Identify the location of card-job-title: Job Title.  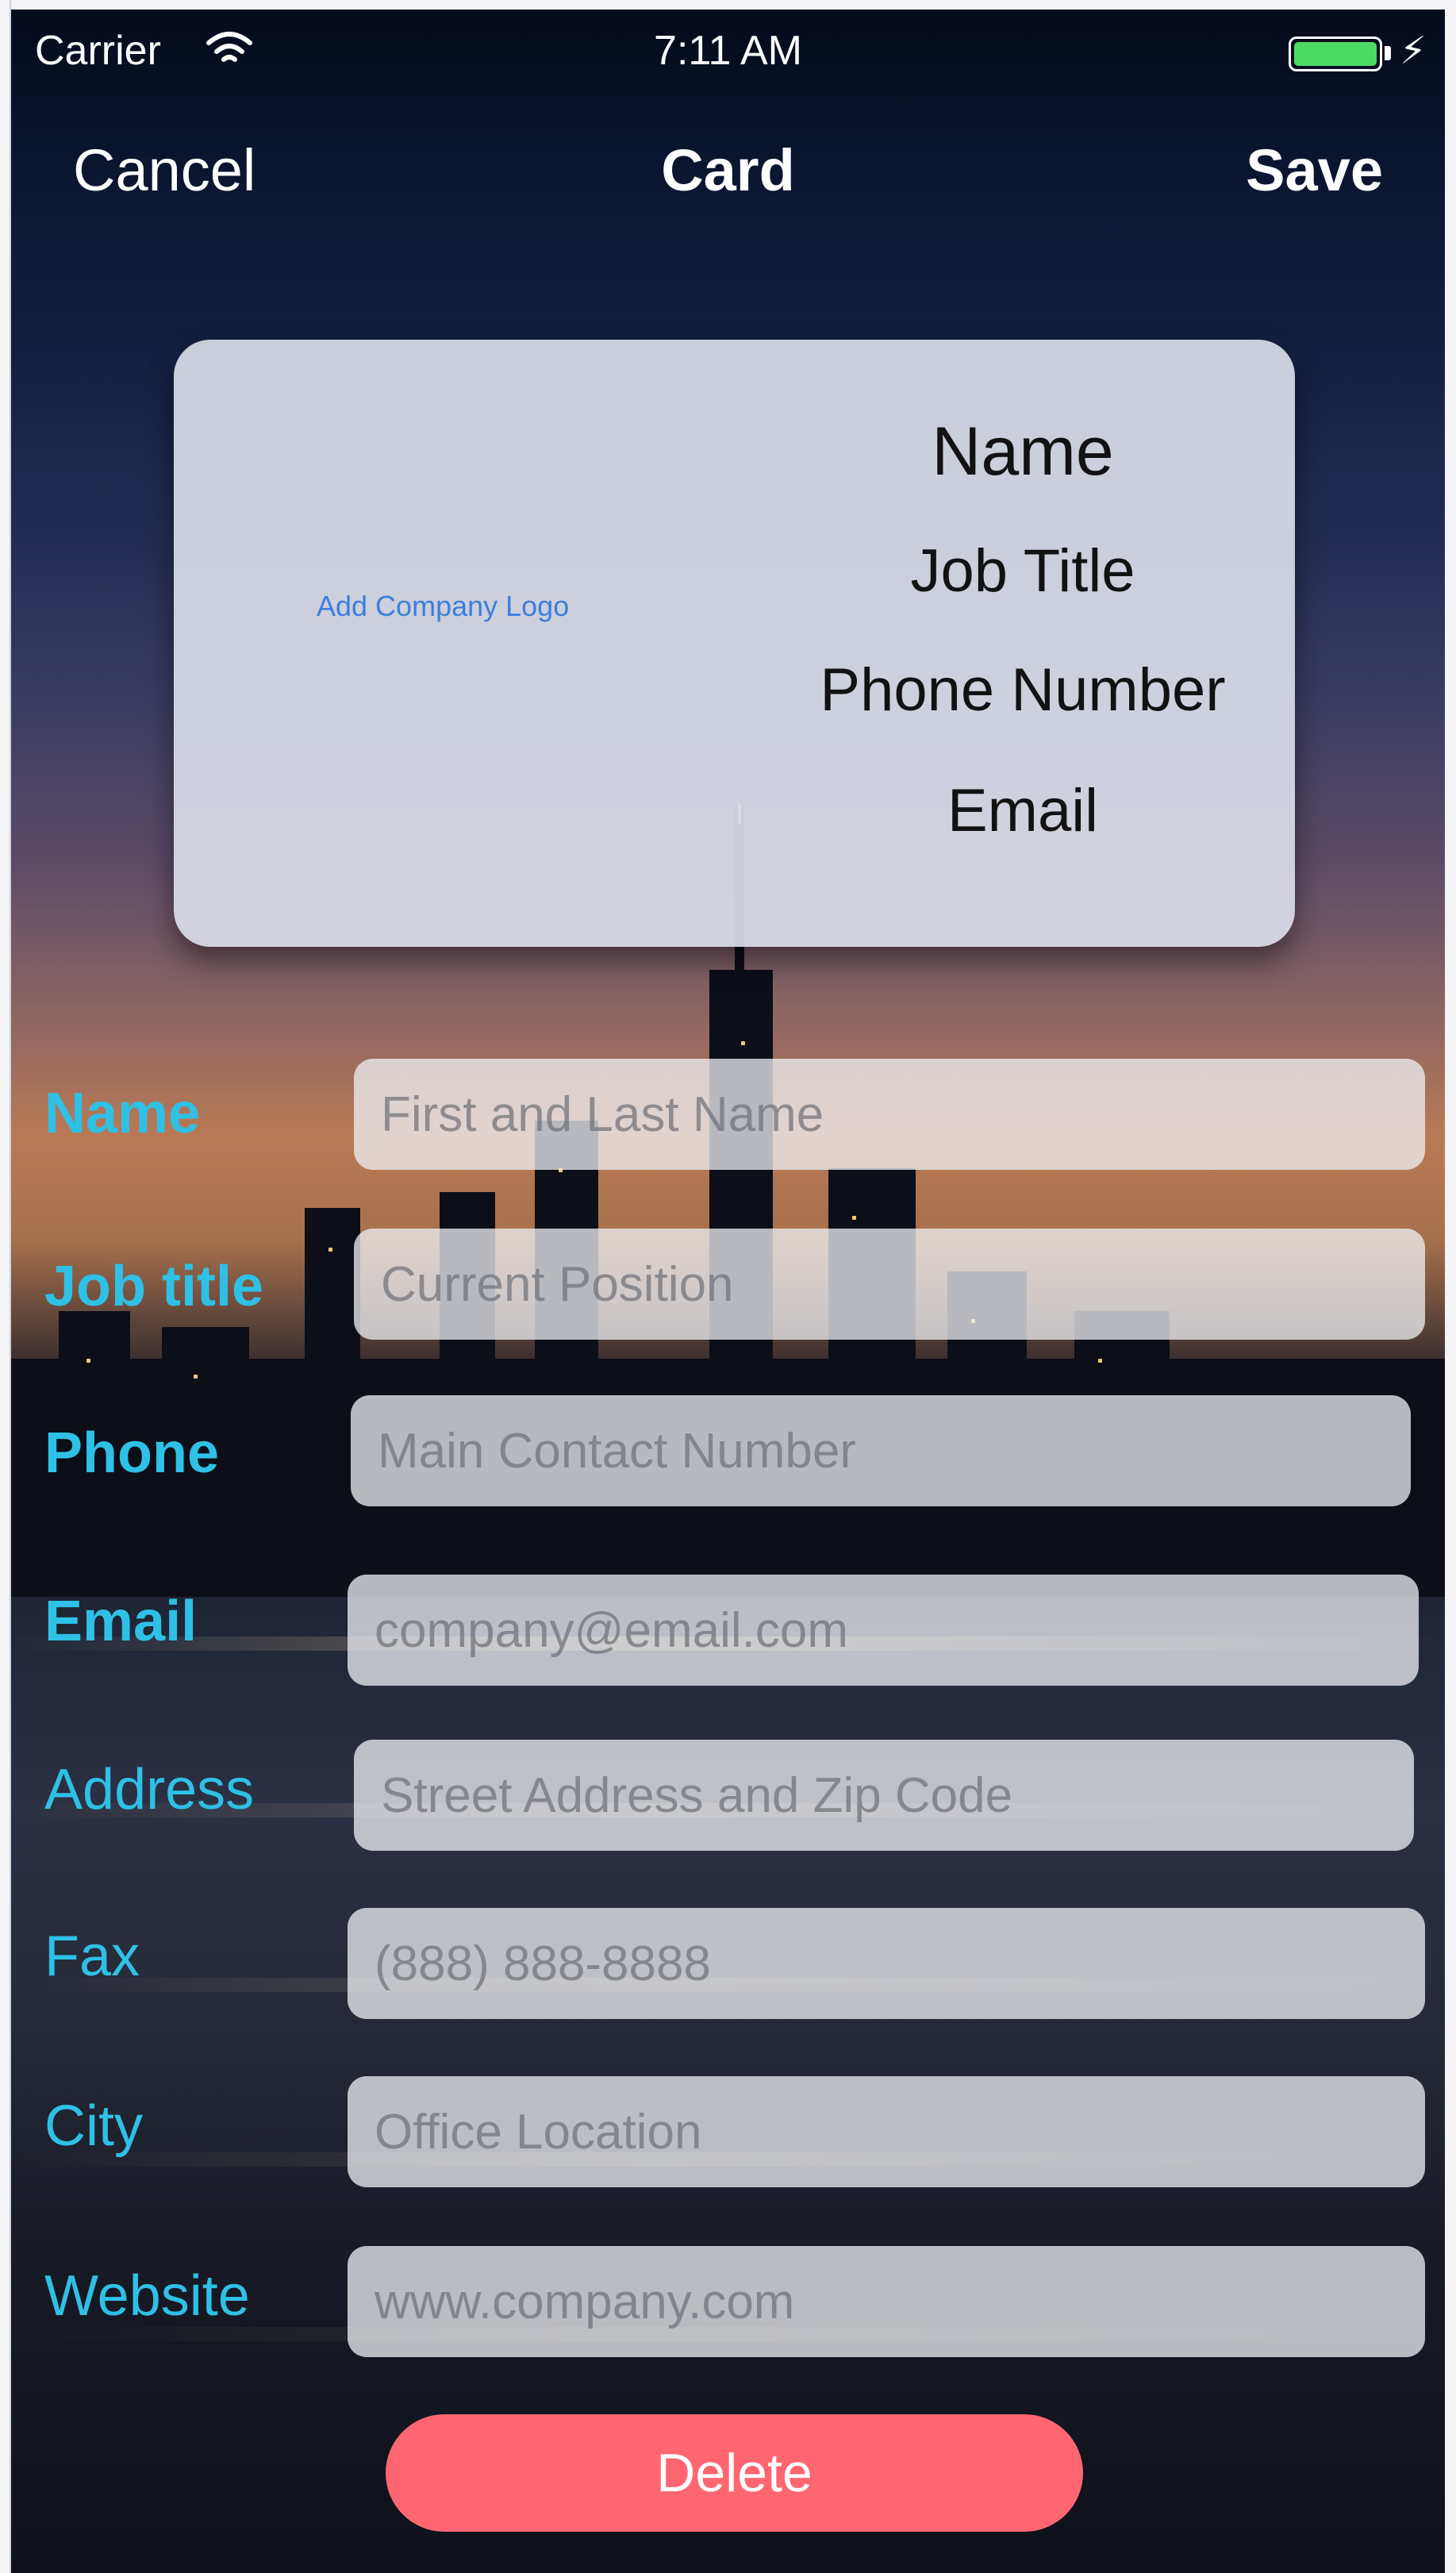
(1022, 571).